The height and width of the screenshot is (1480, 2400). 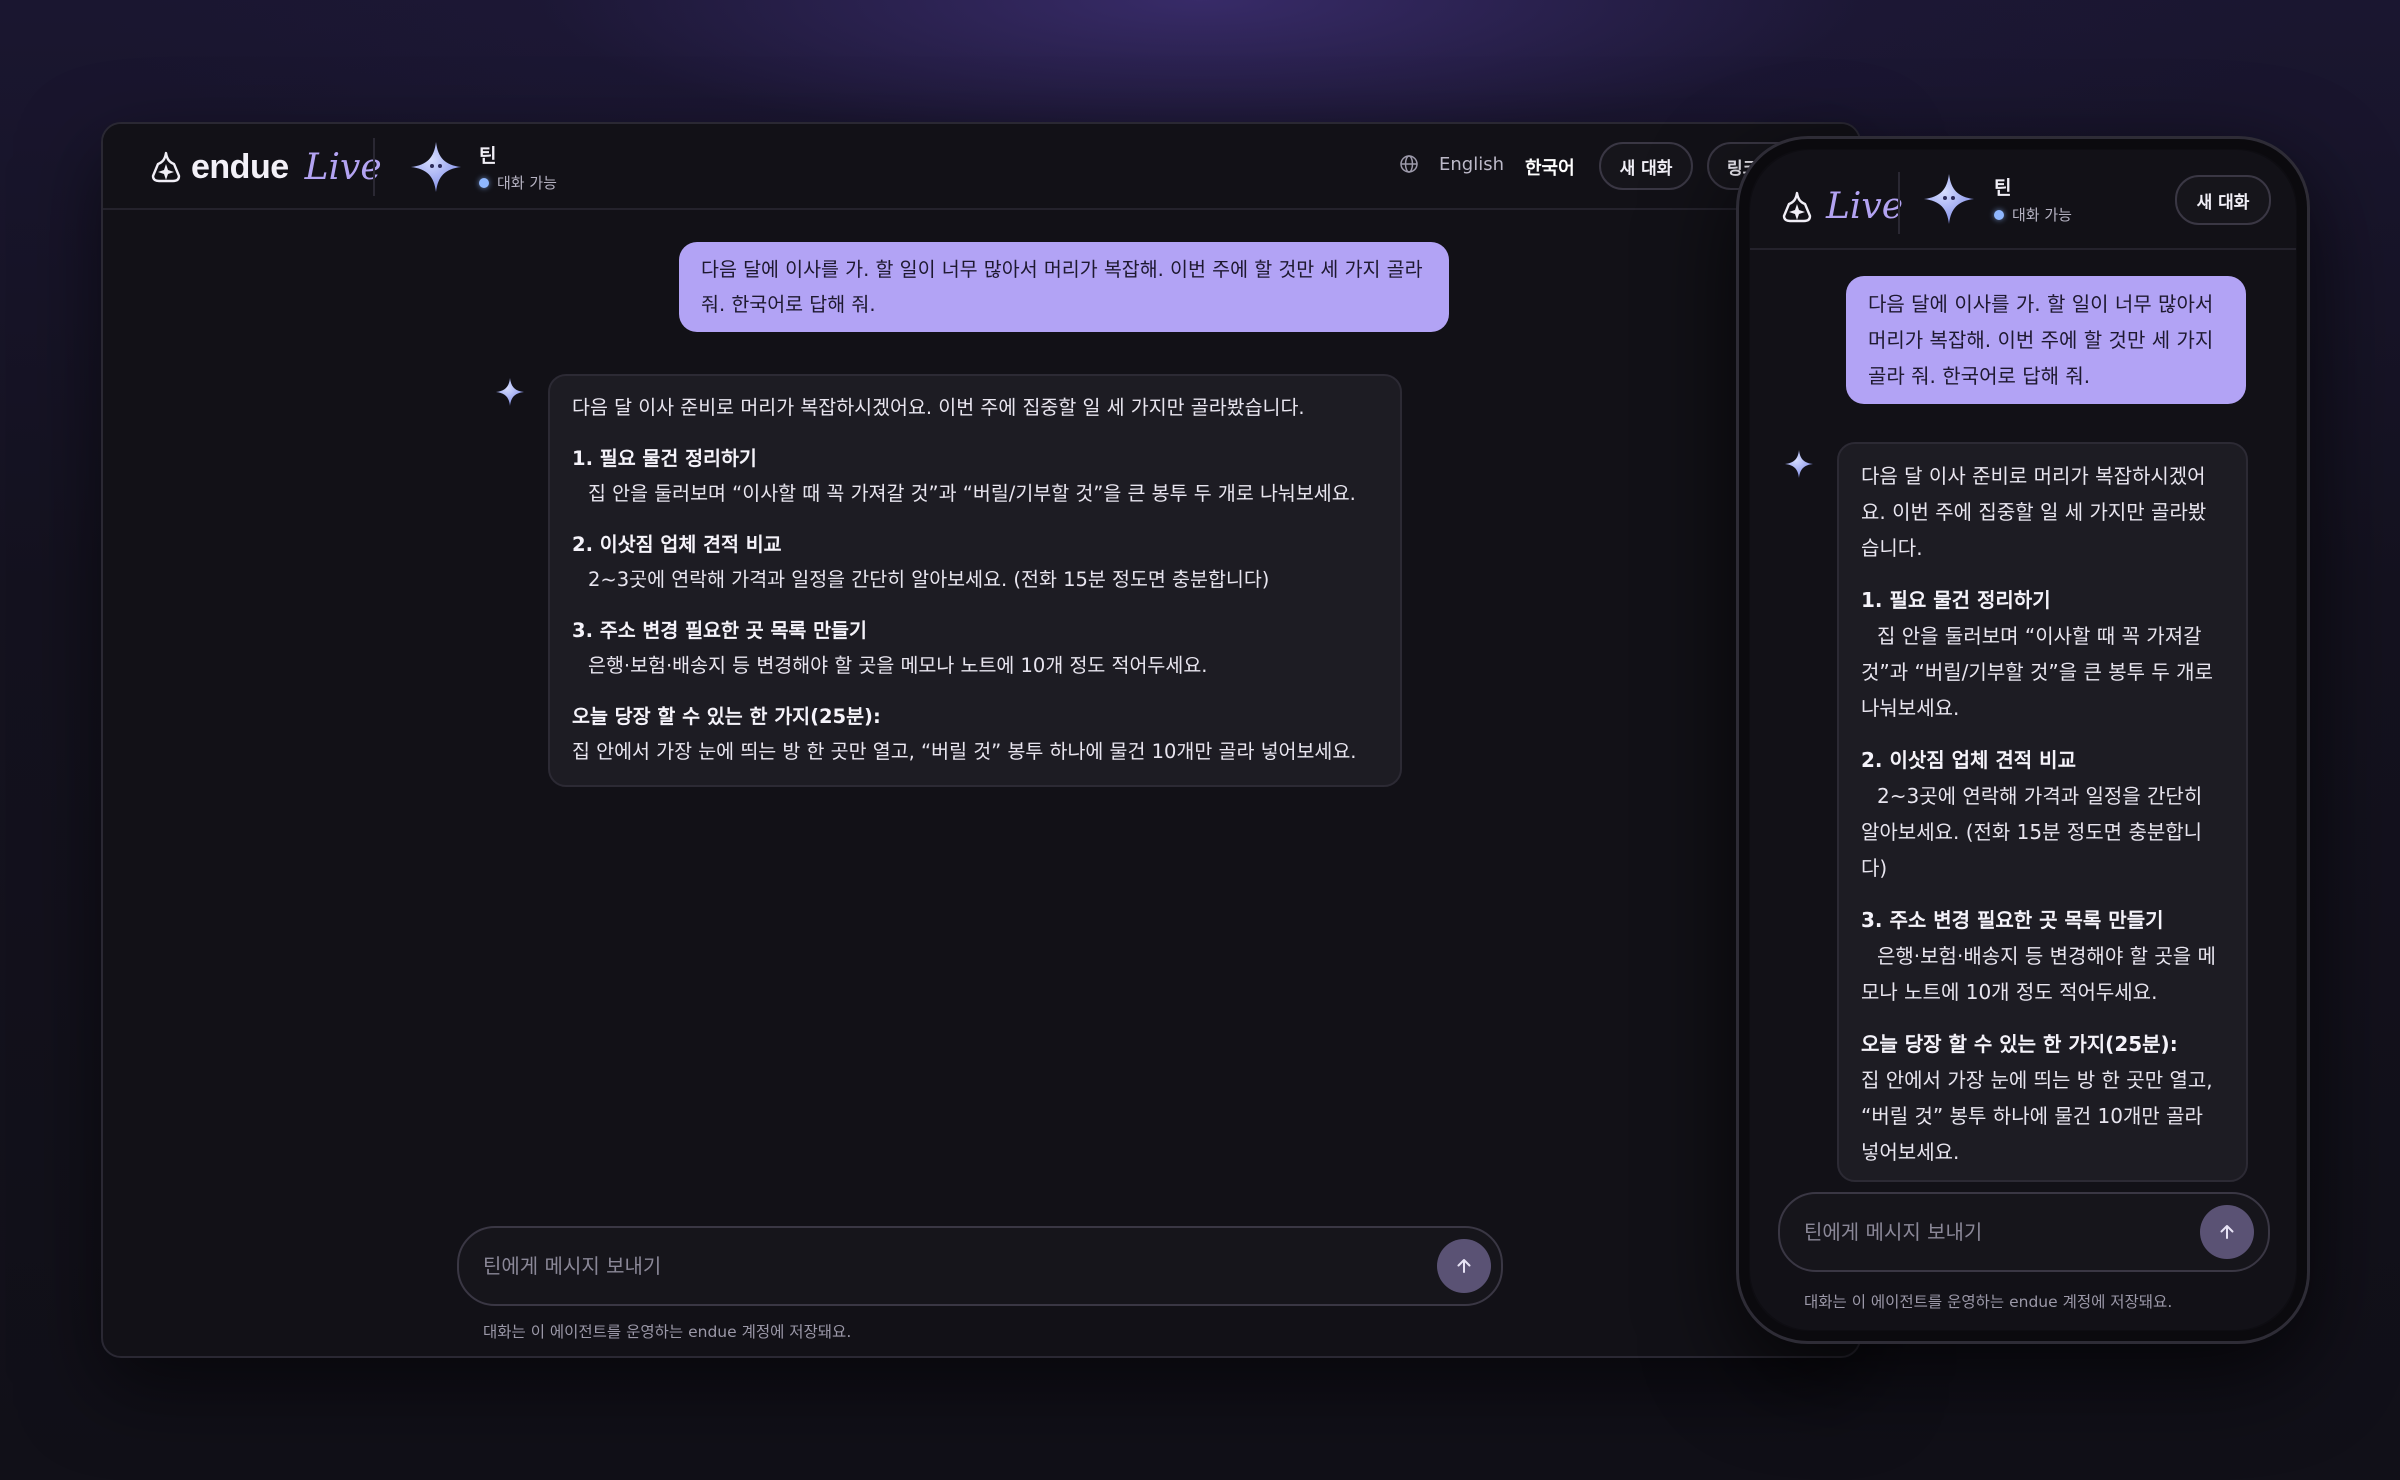 I want to click on globe-icon, so click(x=1409, y=164).